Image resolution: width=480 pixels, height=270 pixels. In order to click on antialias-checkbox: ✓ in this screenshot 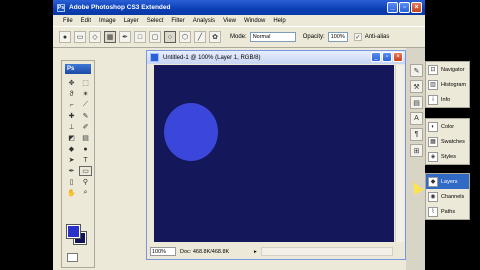, I will do `click(357, 37)`.